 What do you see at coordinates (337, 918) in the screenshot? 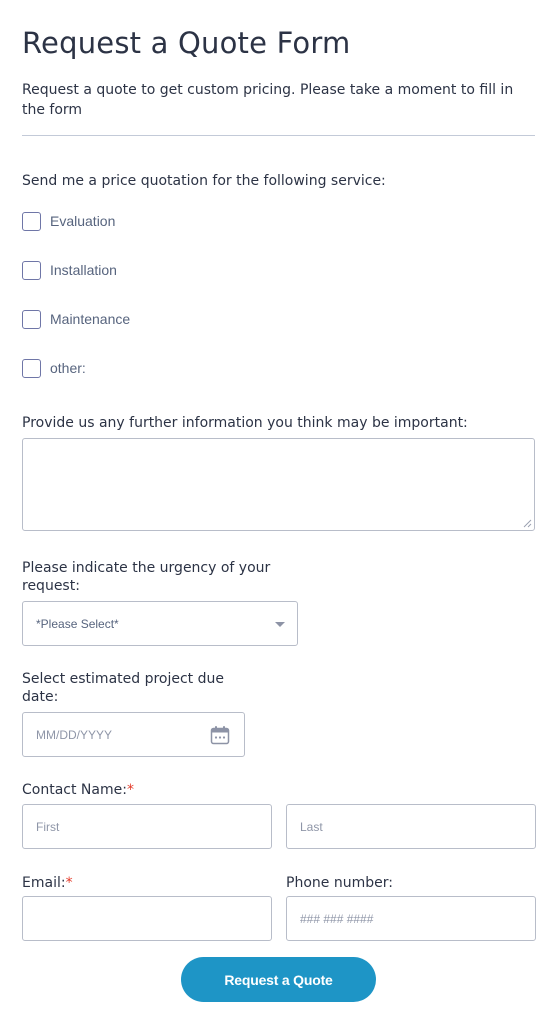
I see `phone-placeholder: ### ### ####` at bounding box center [337, 918].